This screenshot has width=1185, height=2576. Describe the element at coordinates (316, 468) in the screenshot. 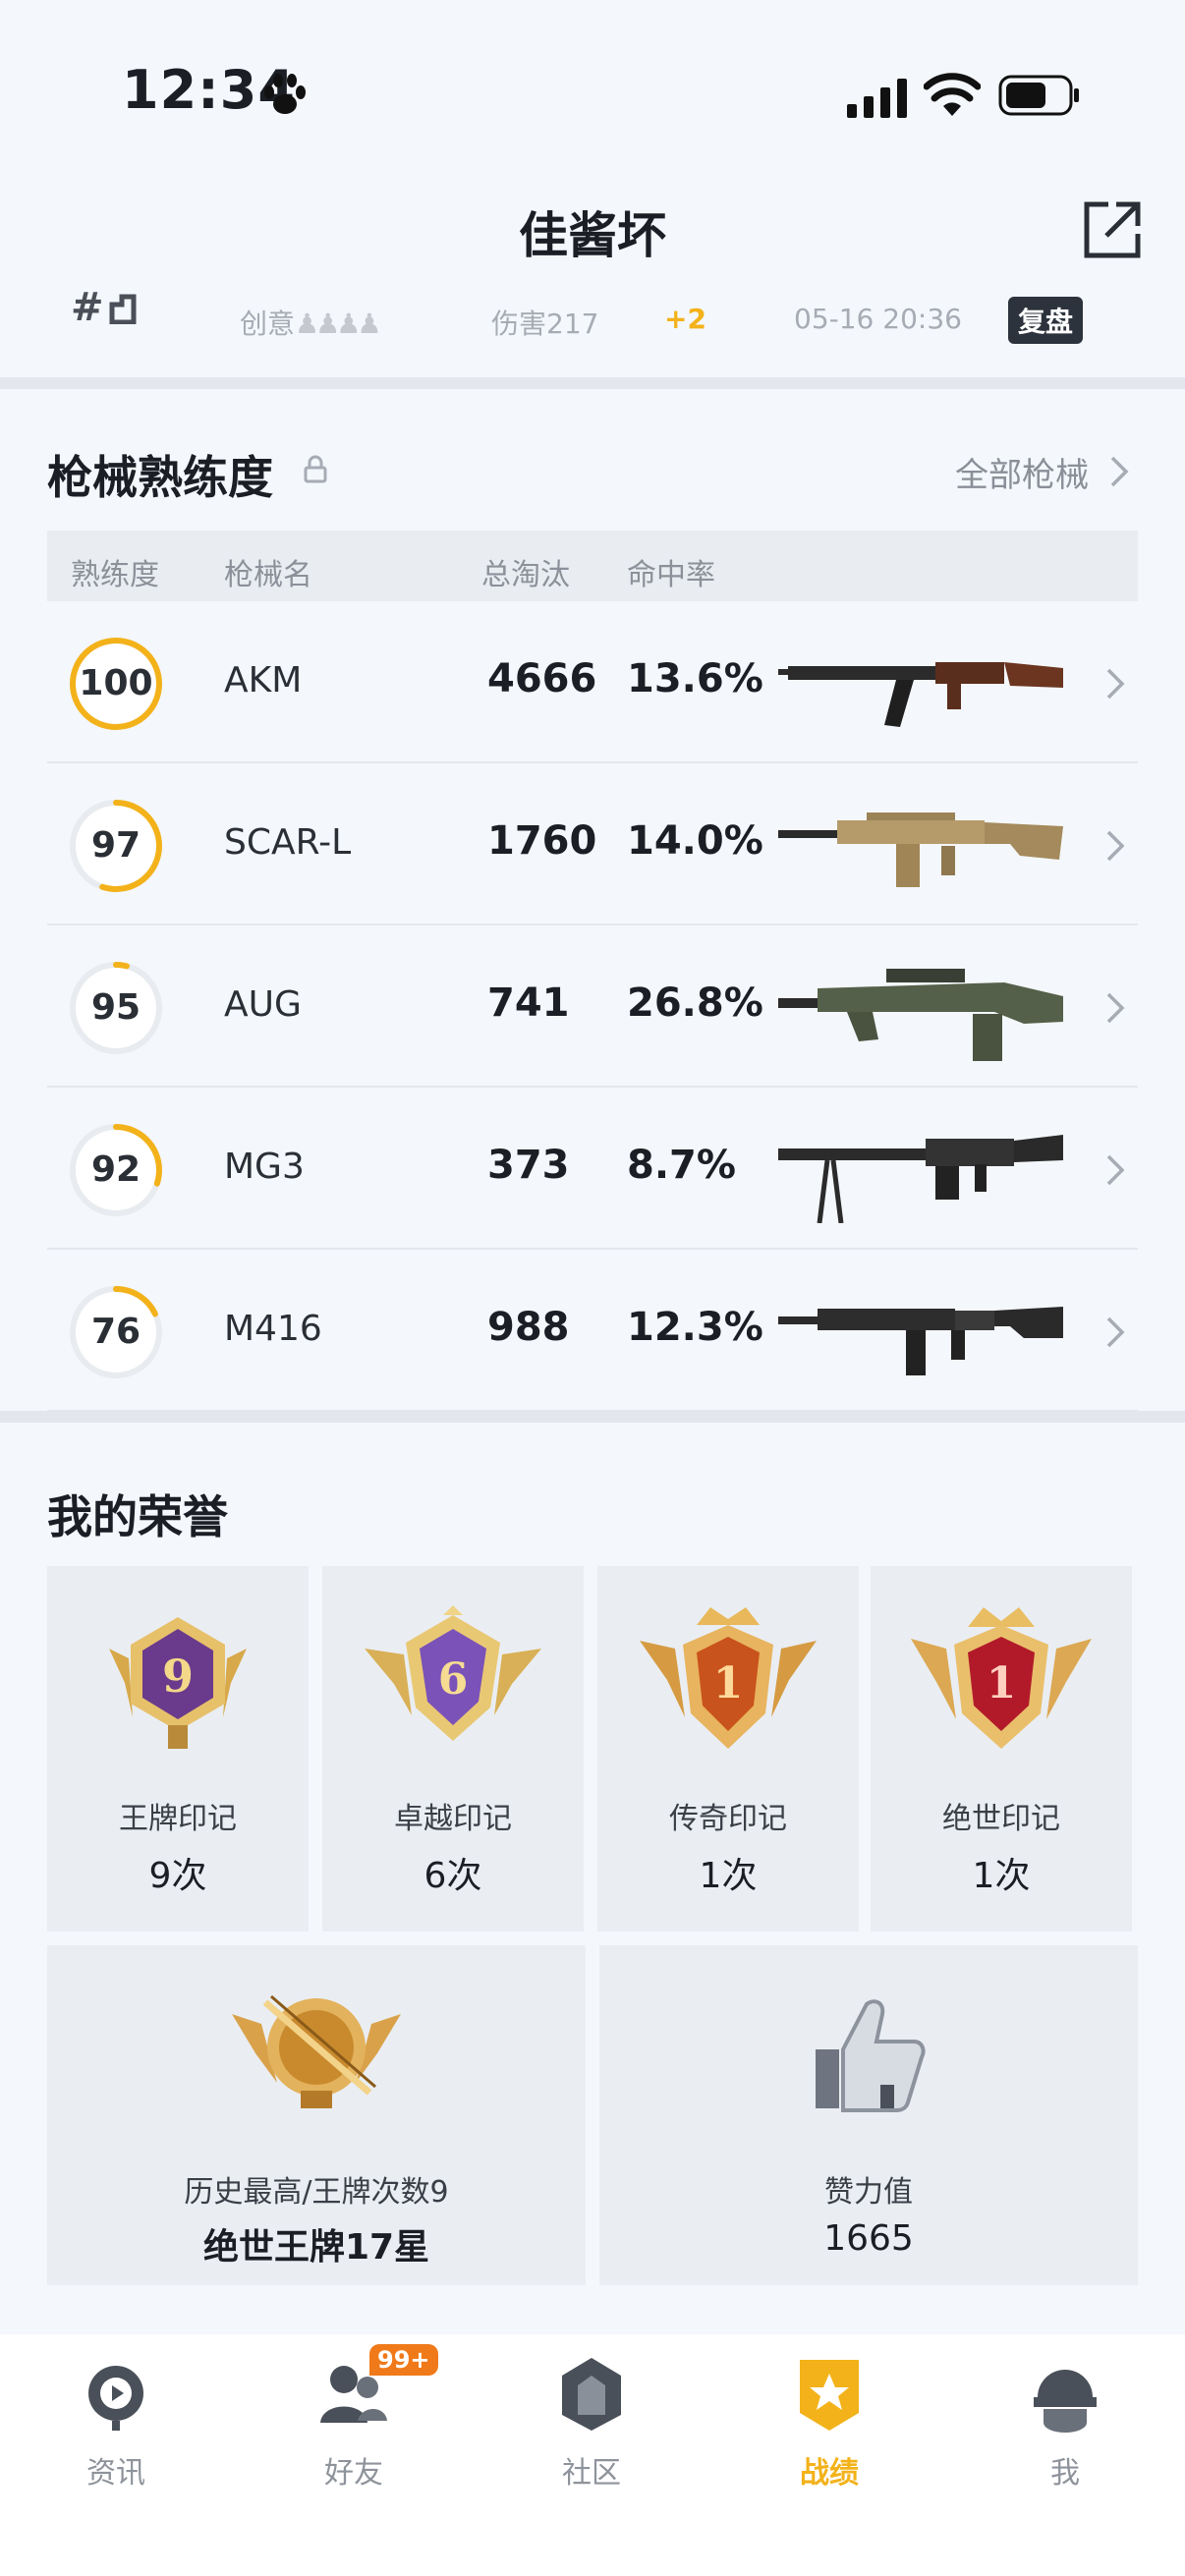

I see `lock-icon` at that location.